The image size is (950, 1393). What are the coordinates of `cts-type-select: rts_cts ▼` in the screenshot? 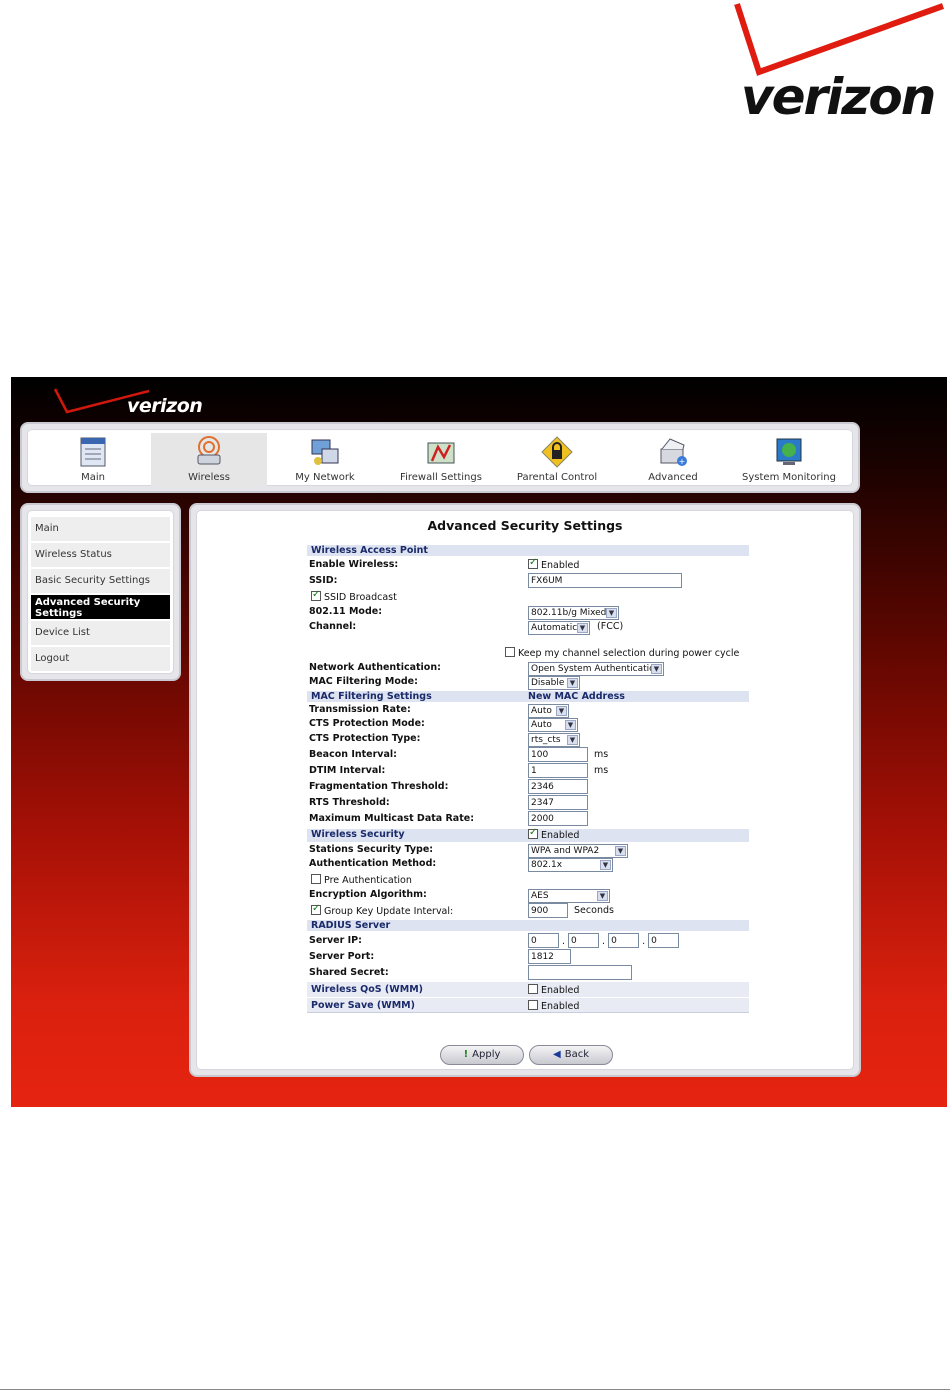 It's located at (554, 740).